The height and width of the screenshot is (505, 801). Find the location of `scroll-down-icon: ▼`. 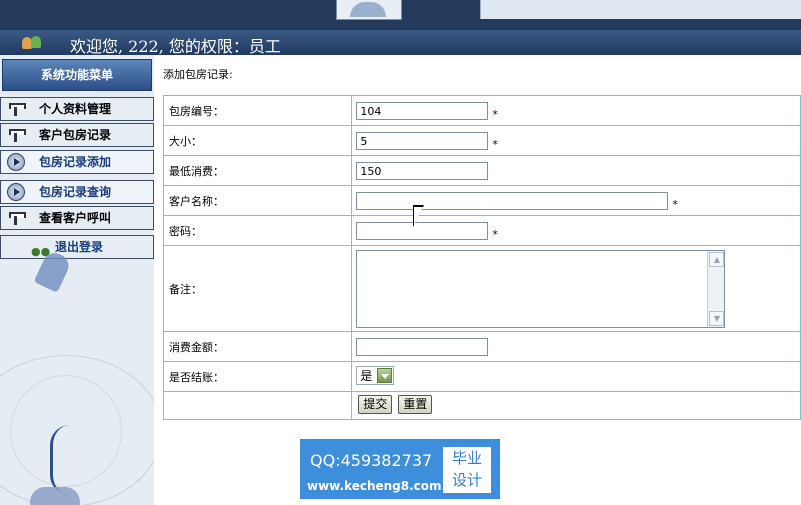

scroll-down-icon: ▼ is located at coordinates (717, 318).